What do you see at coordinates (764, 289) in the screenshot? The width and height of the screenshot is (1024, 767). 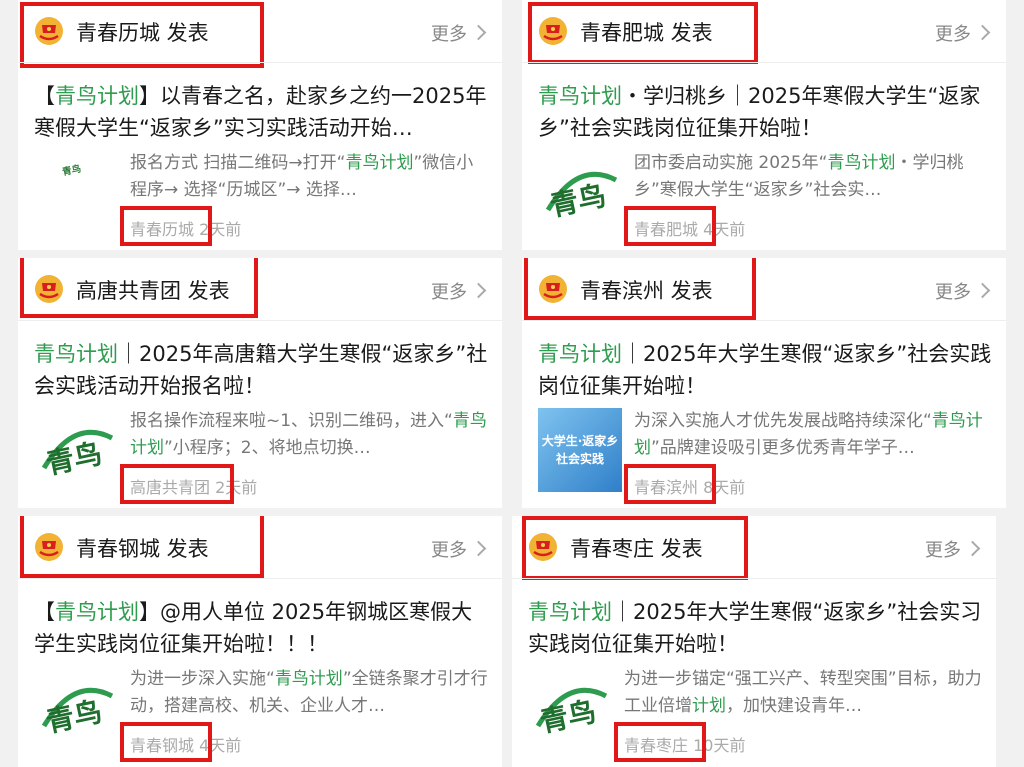 I see `post-header: 青春滨州 发表 更多` at bounding box center [764, 289].